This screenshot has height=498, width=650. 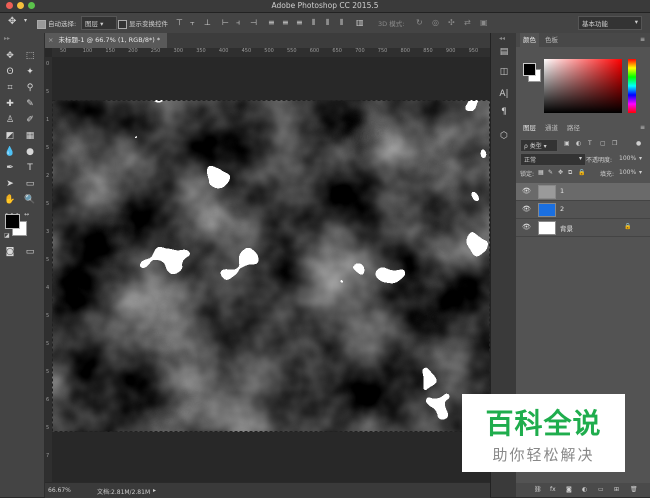 What do you see at coordinates (553, 159) in the screenshot?
I see `blend-mode-dropdown: 正常 ▾` at bounding box center [553, 159].